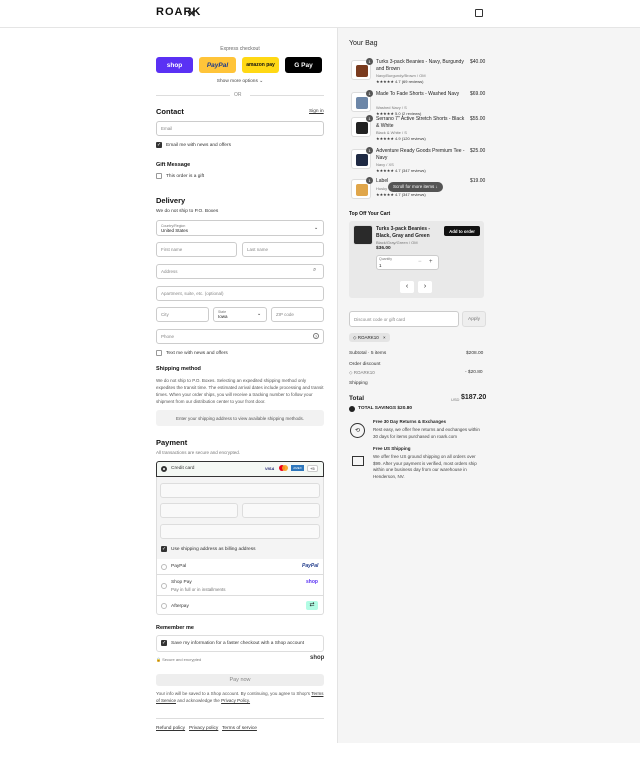 The image size is (640, 771). I want to click on remove-tag-icon: ×, so click(384, 337).